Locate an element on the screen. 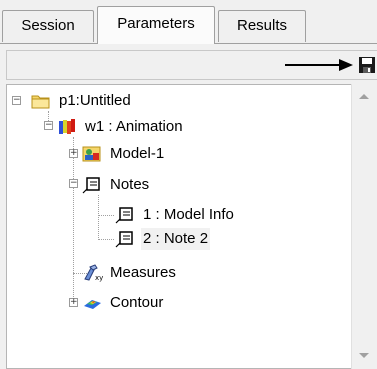 The width and height of the screenshot is (377, 369). tab-bar: Session Parameters Results is located at coordinates (188, 23).